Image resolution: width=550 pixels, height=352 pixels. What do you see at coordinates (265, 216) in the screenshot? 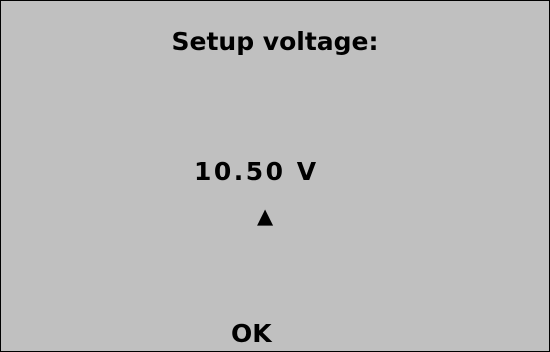
I see `up-triangle-icon: ▲` at bounding box center [265, 216].